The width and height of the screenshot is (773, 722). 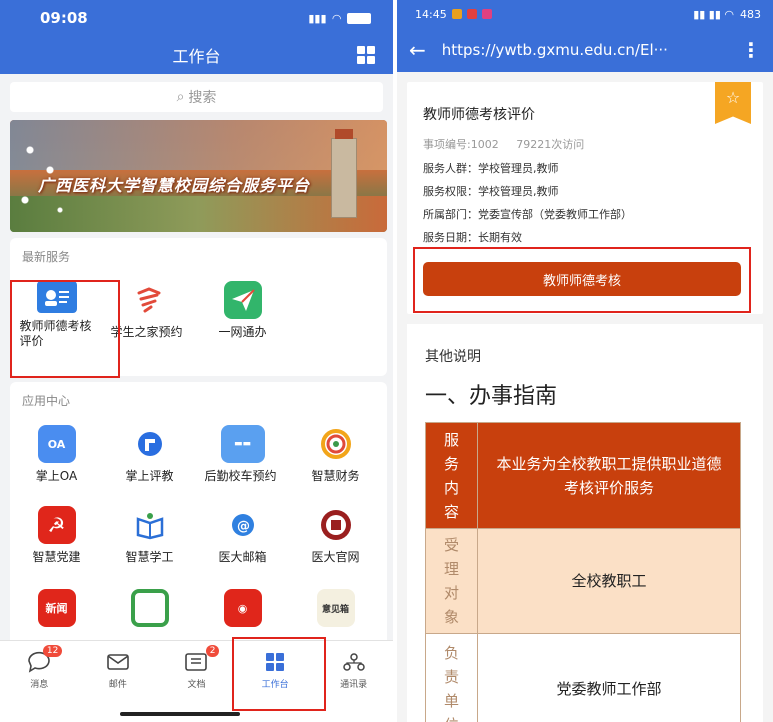 I want to click on app-official-site: 医大官网, so click(x=335, y=535).